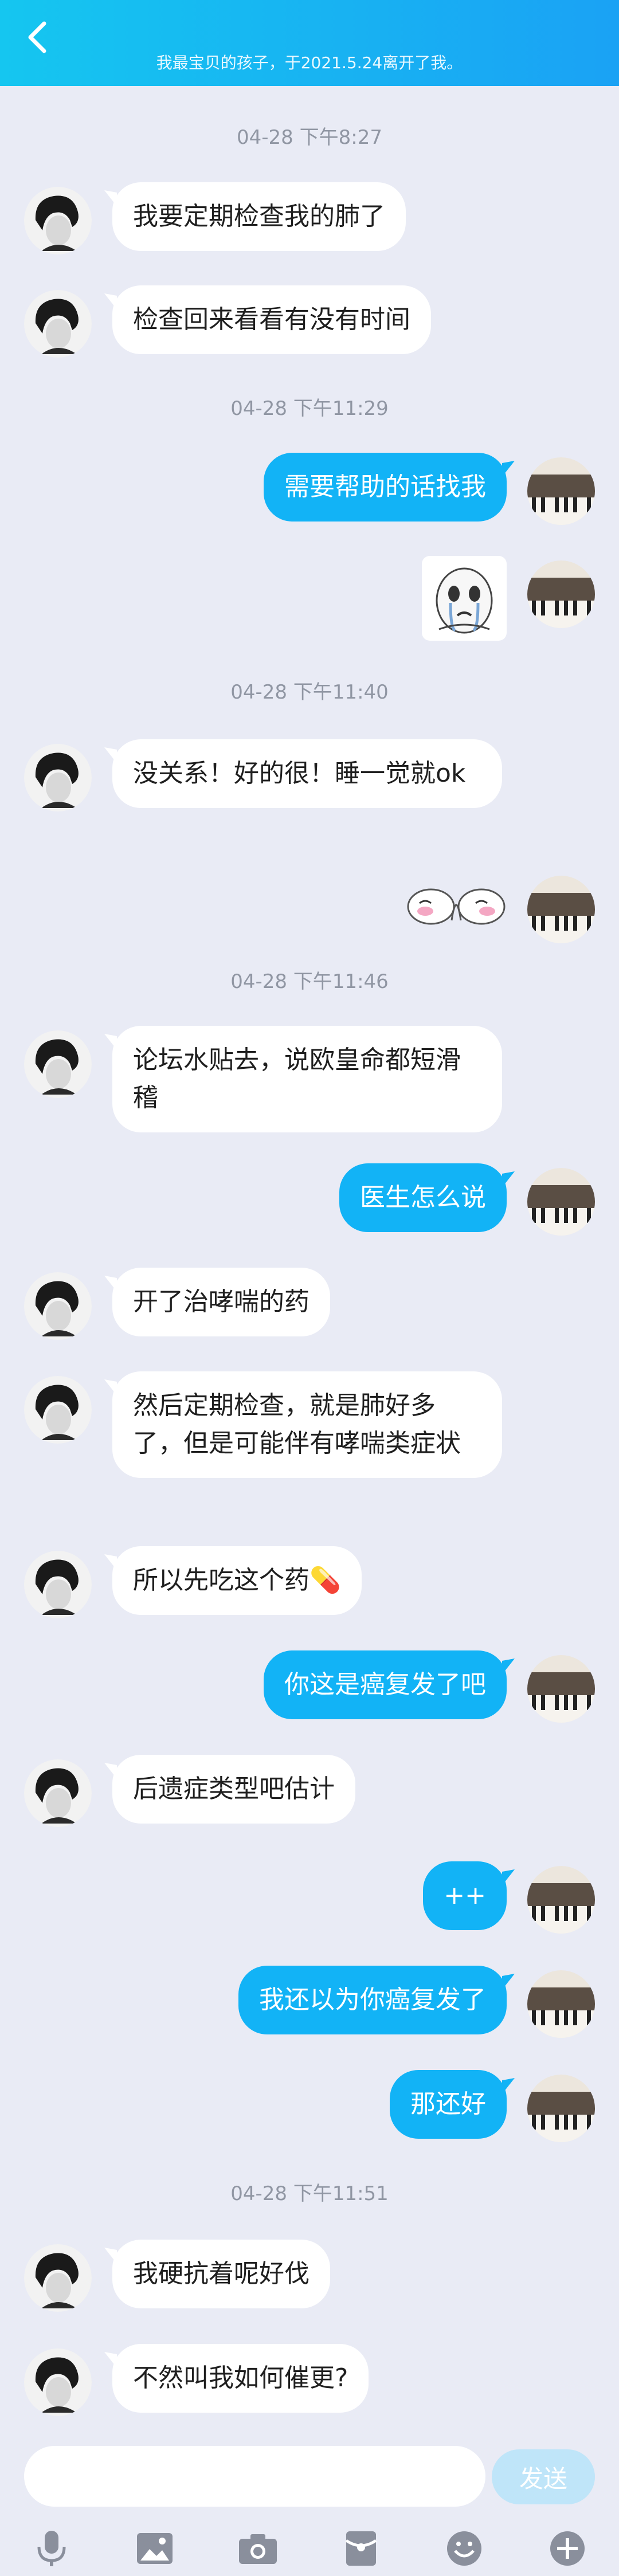 The width and height of the screenshot is (619, 2576). I want to click on voice-button, so click(52, 2548).